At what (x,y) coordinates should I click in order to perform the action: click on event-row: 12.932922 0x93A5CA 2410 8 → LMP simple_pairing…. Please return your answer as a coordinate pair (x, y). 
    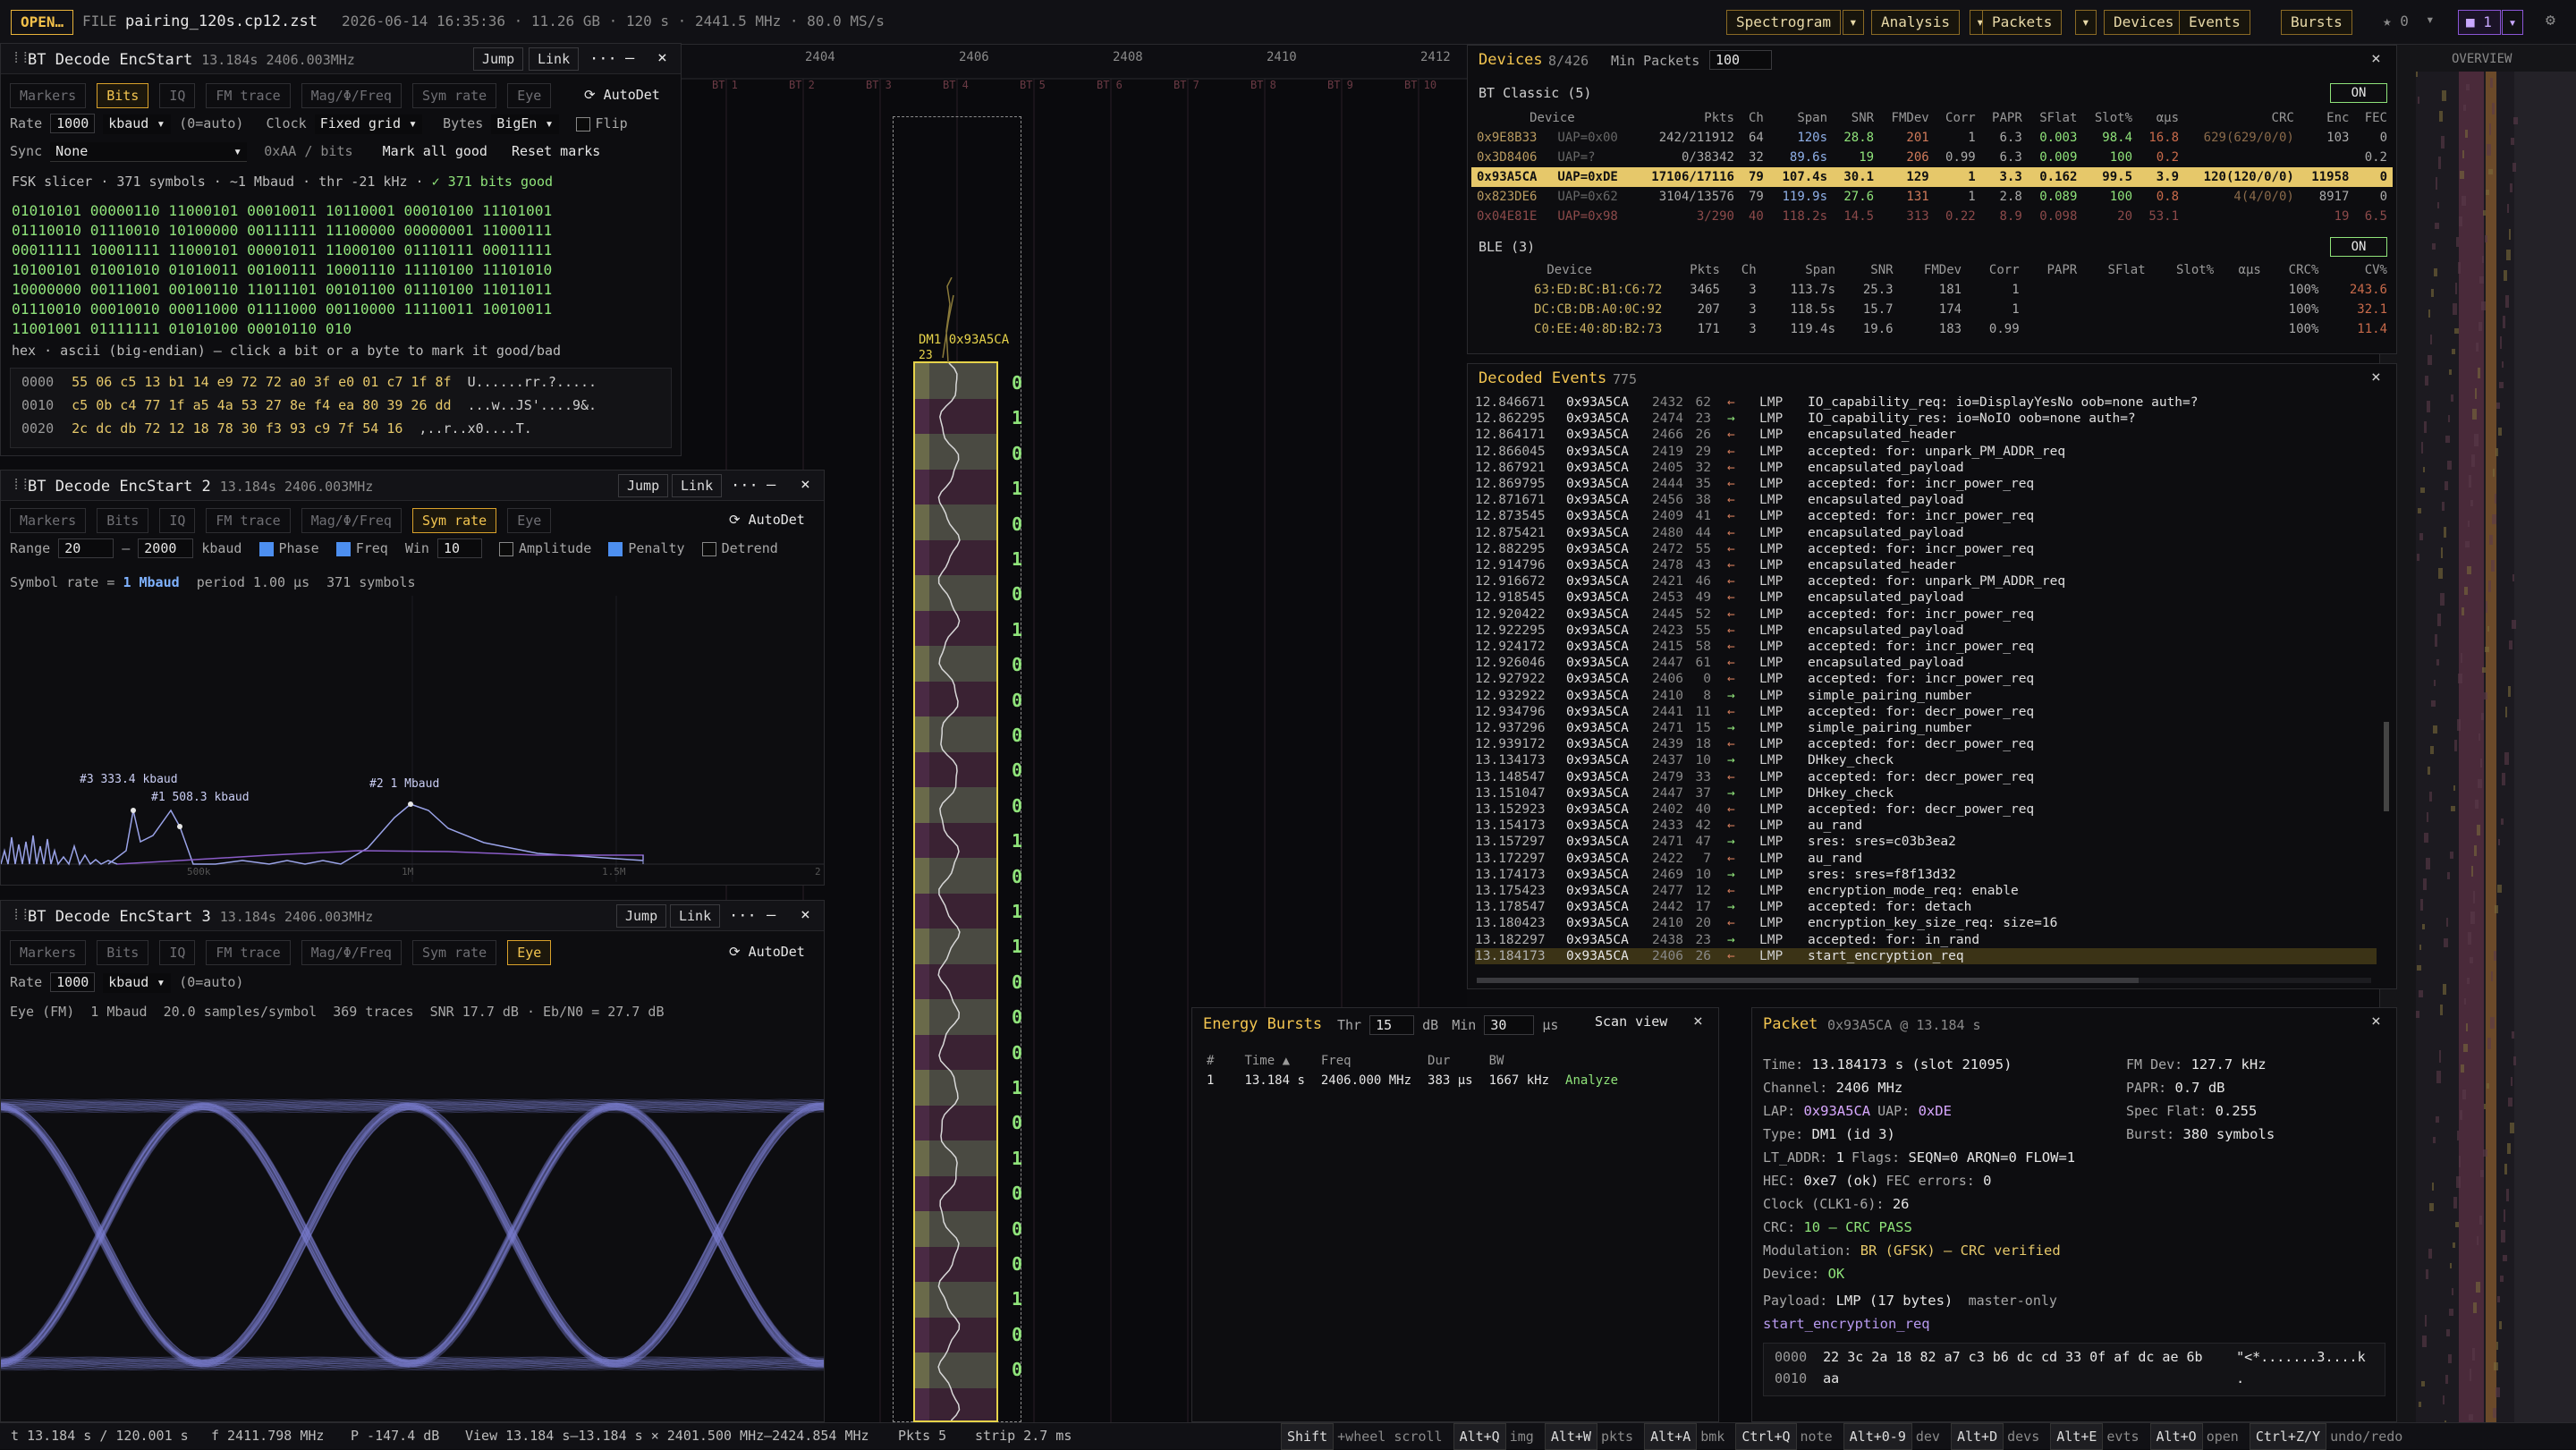
    Looking at the image, I should click on (1926, 696).